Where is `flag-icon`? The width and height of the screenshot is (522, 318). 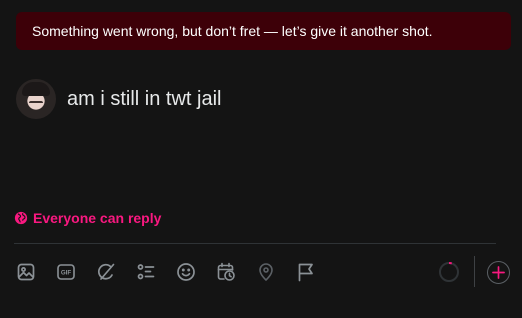
flag-icon is located at coordinates (305, 272).